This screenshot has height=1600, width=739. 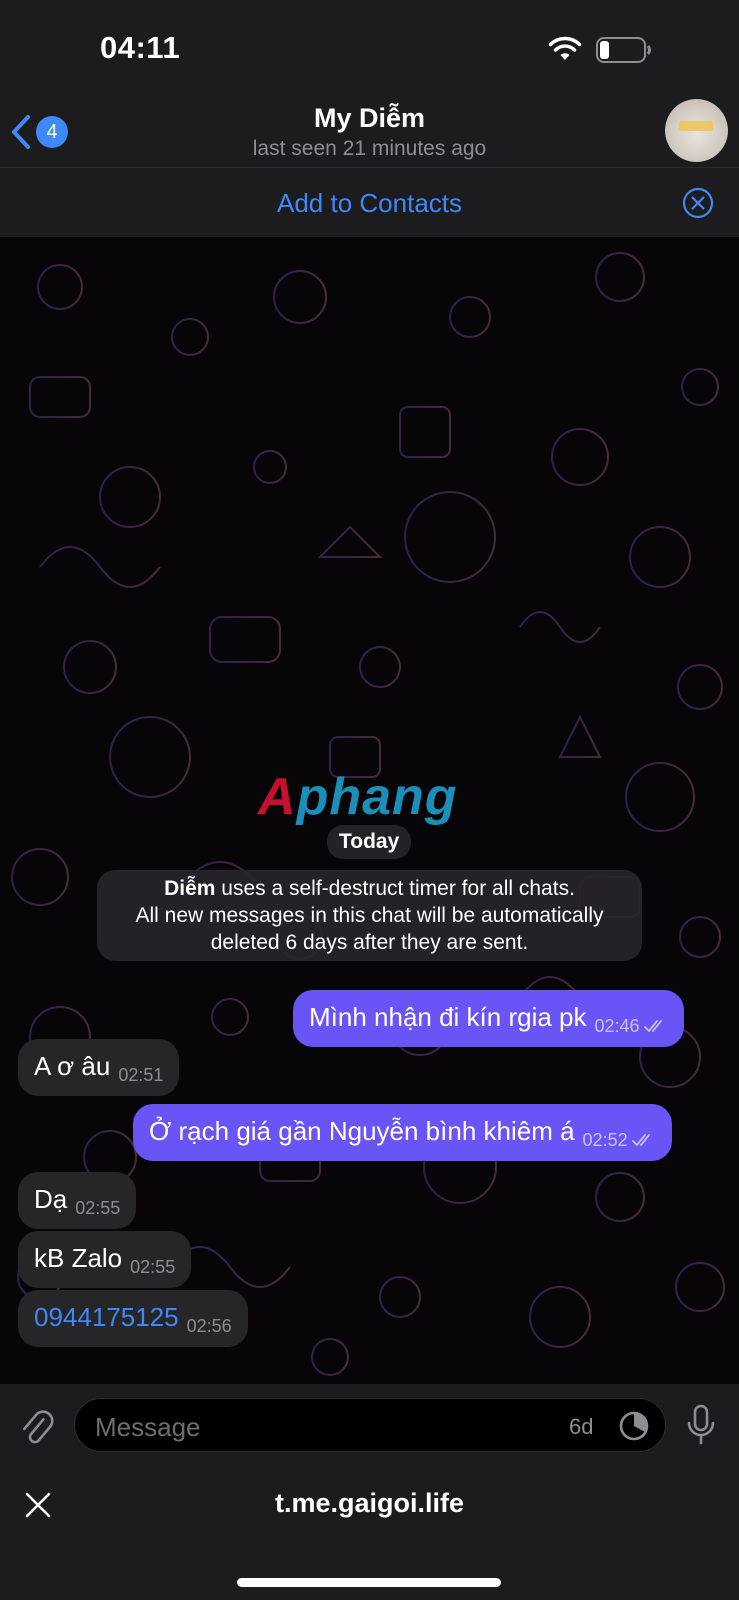 I want to click on attach-icon, so click(x=36, y=1426).